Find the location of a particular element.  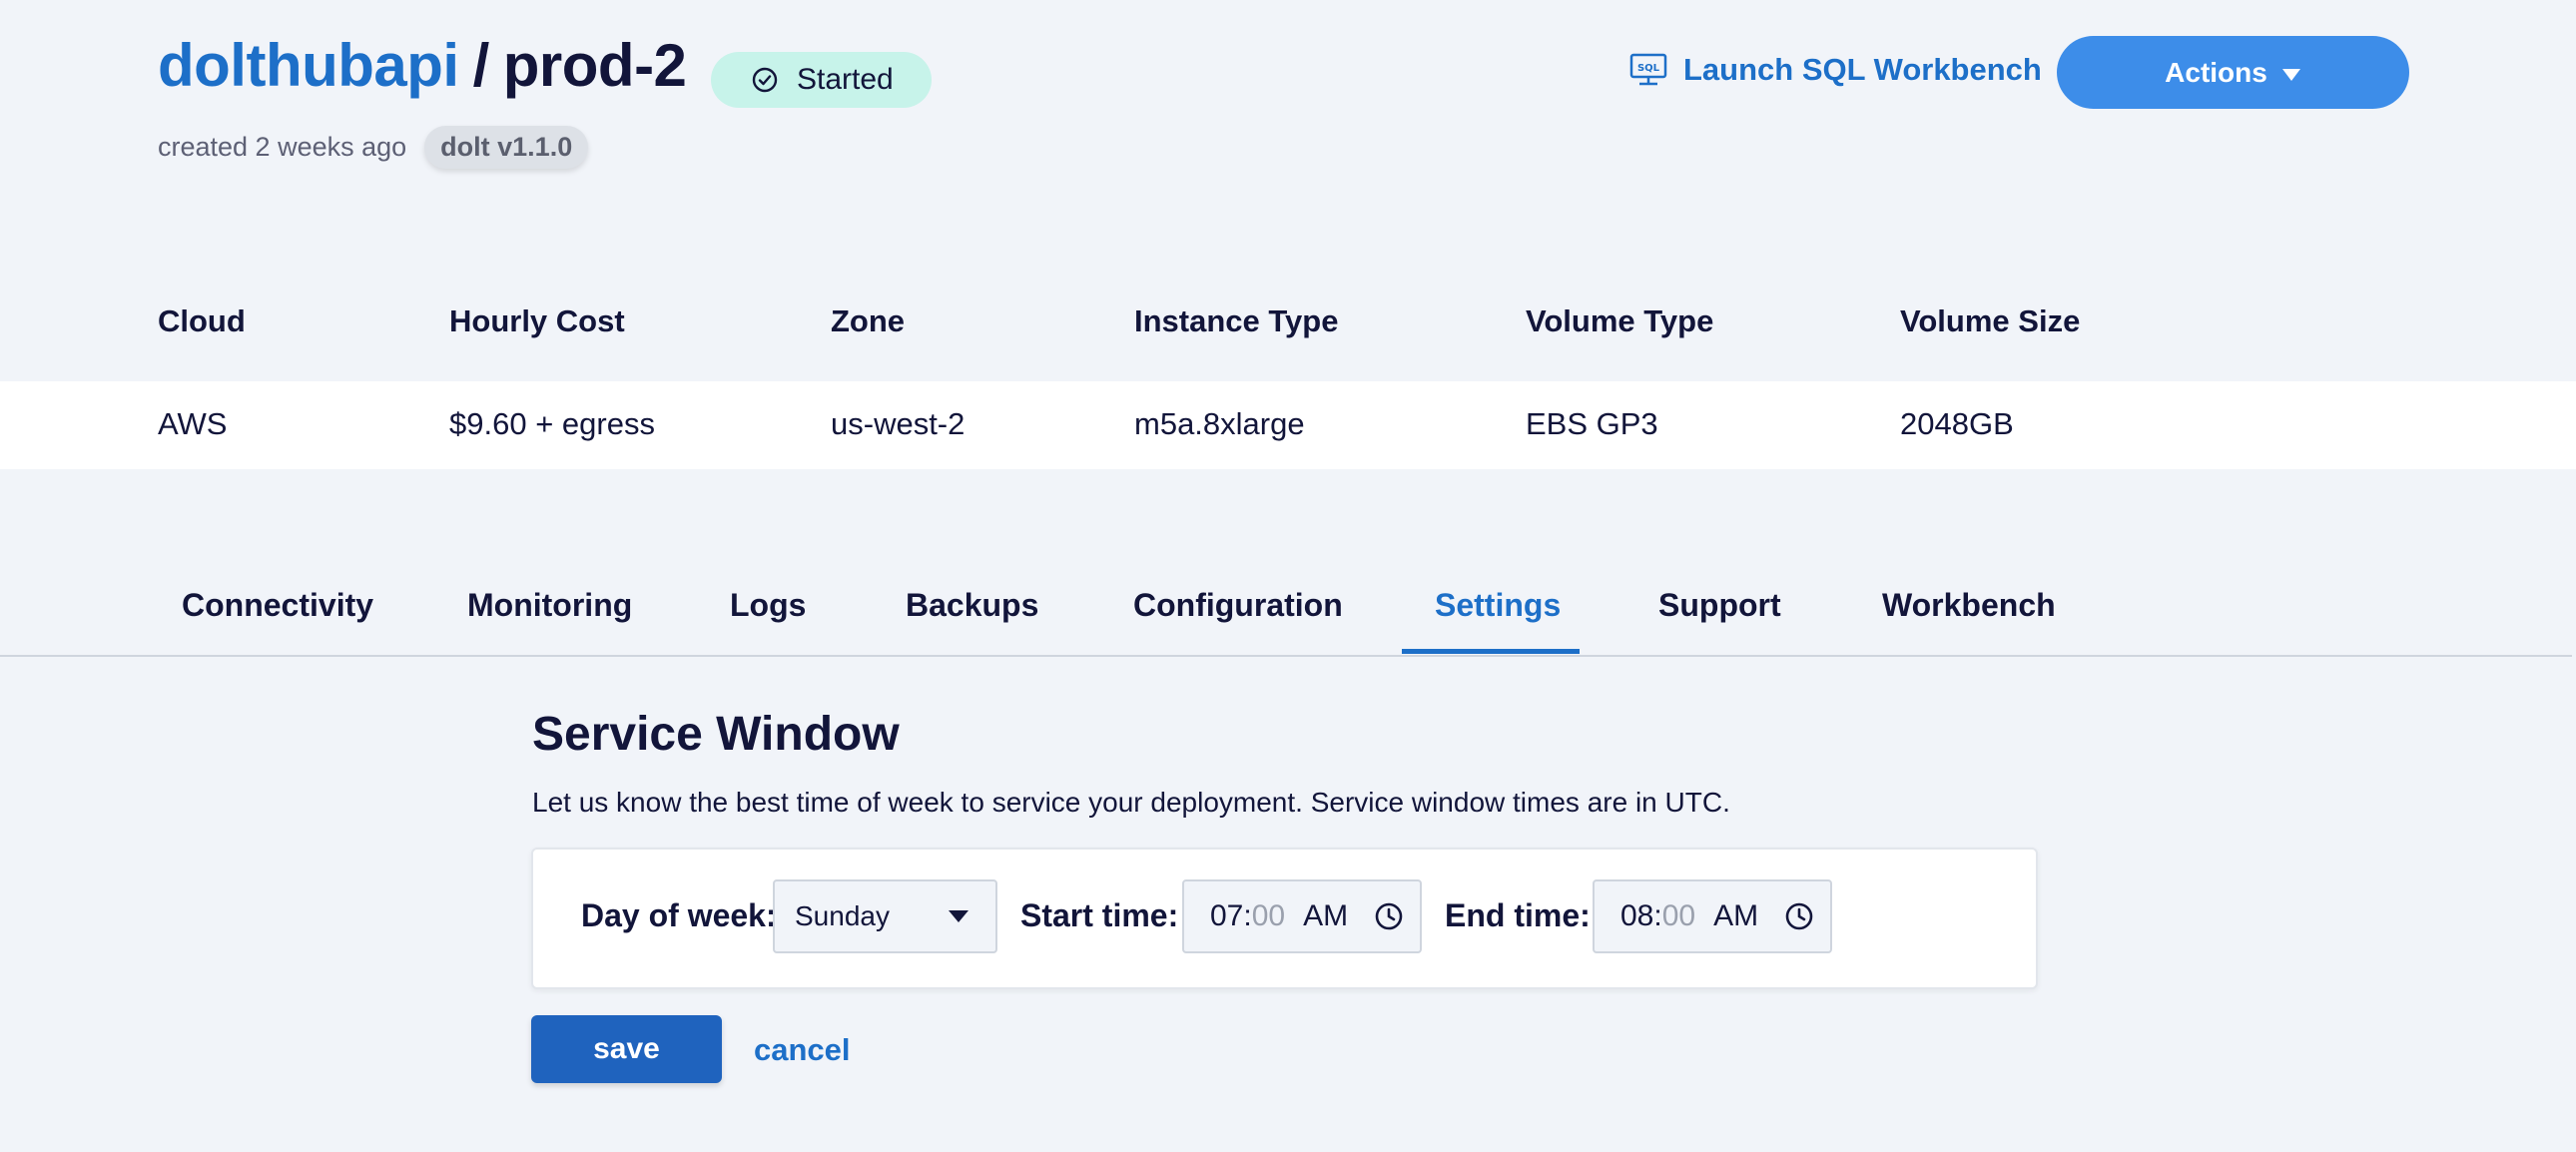

actions-label: Actions is located at coordinates (2216, 72).